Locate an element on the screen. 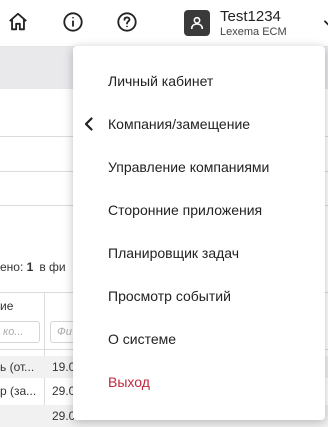  chevron-down-icon is located at coordinates (325, 25).